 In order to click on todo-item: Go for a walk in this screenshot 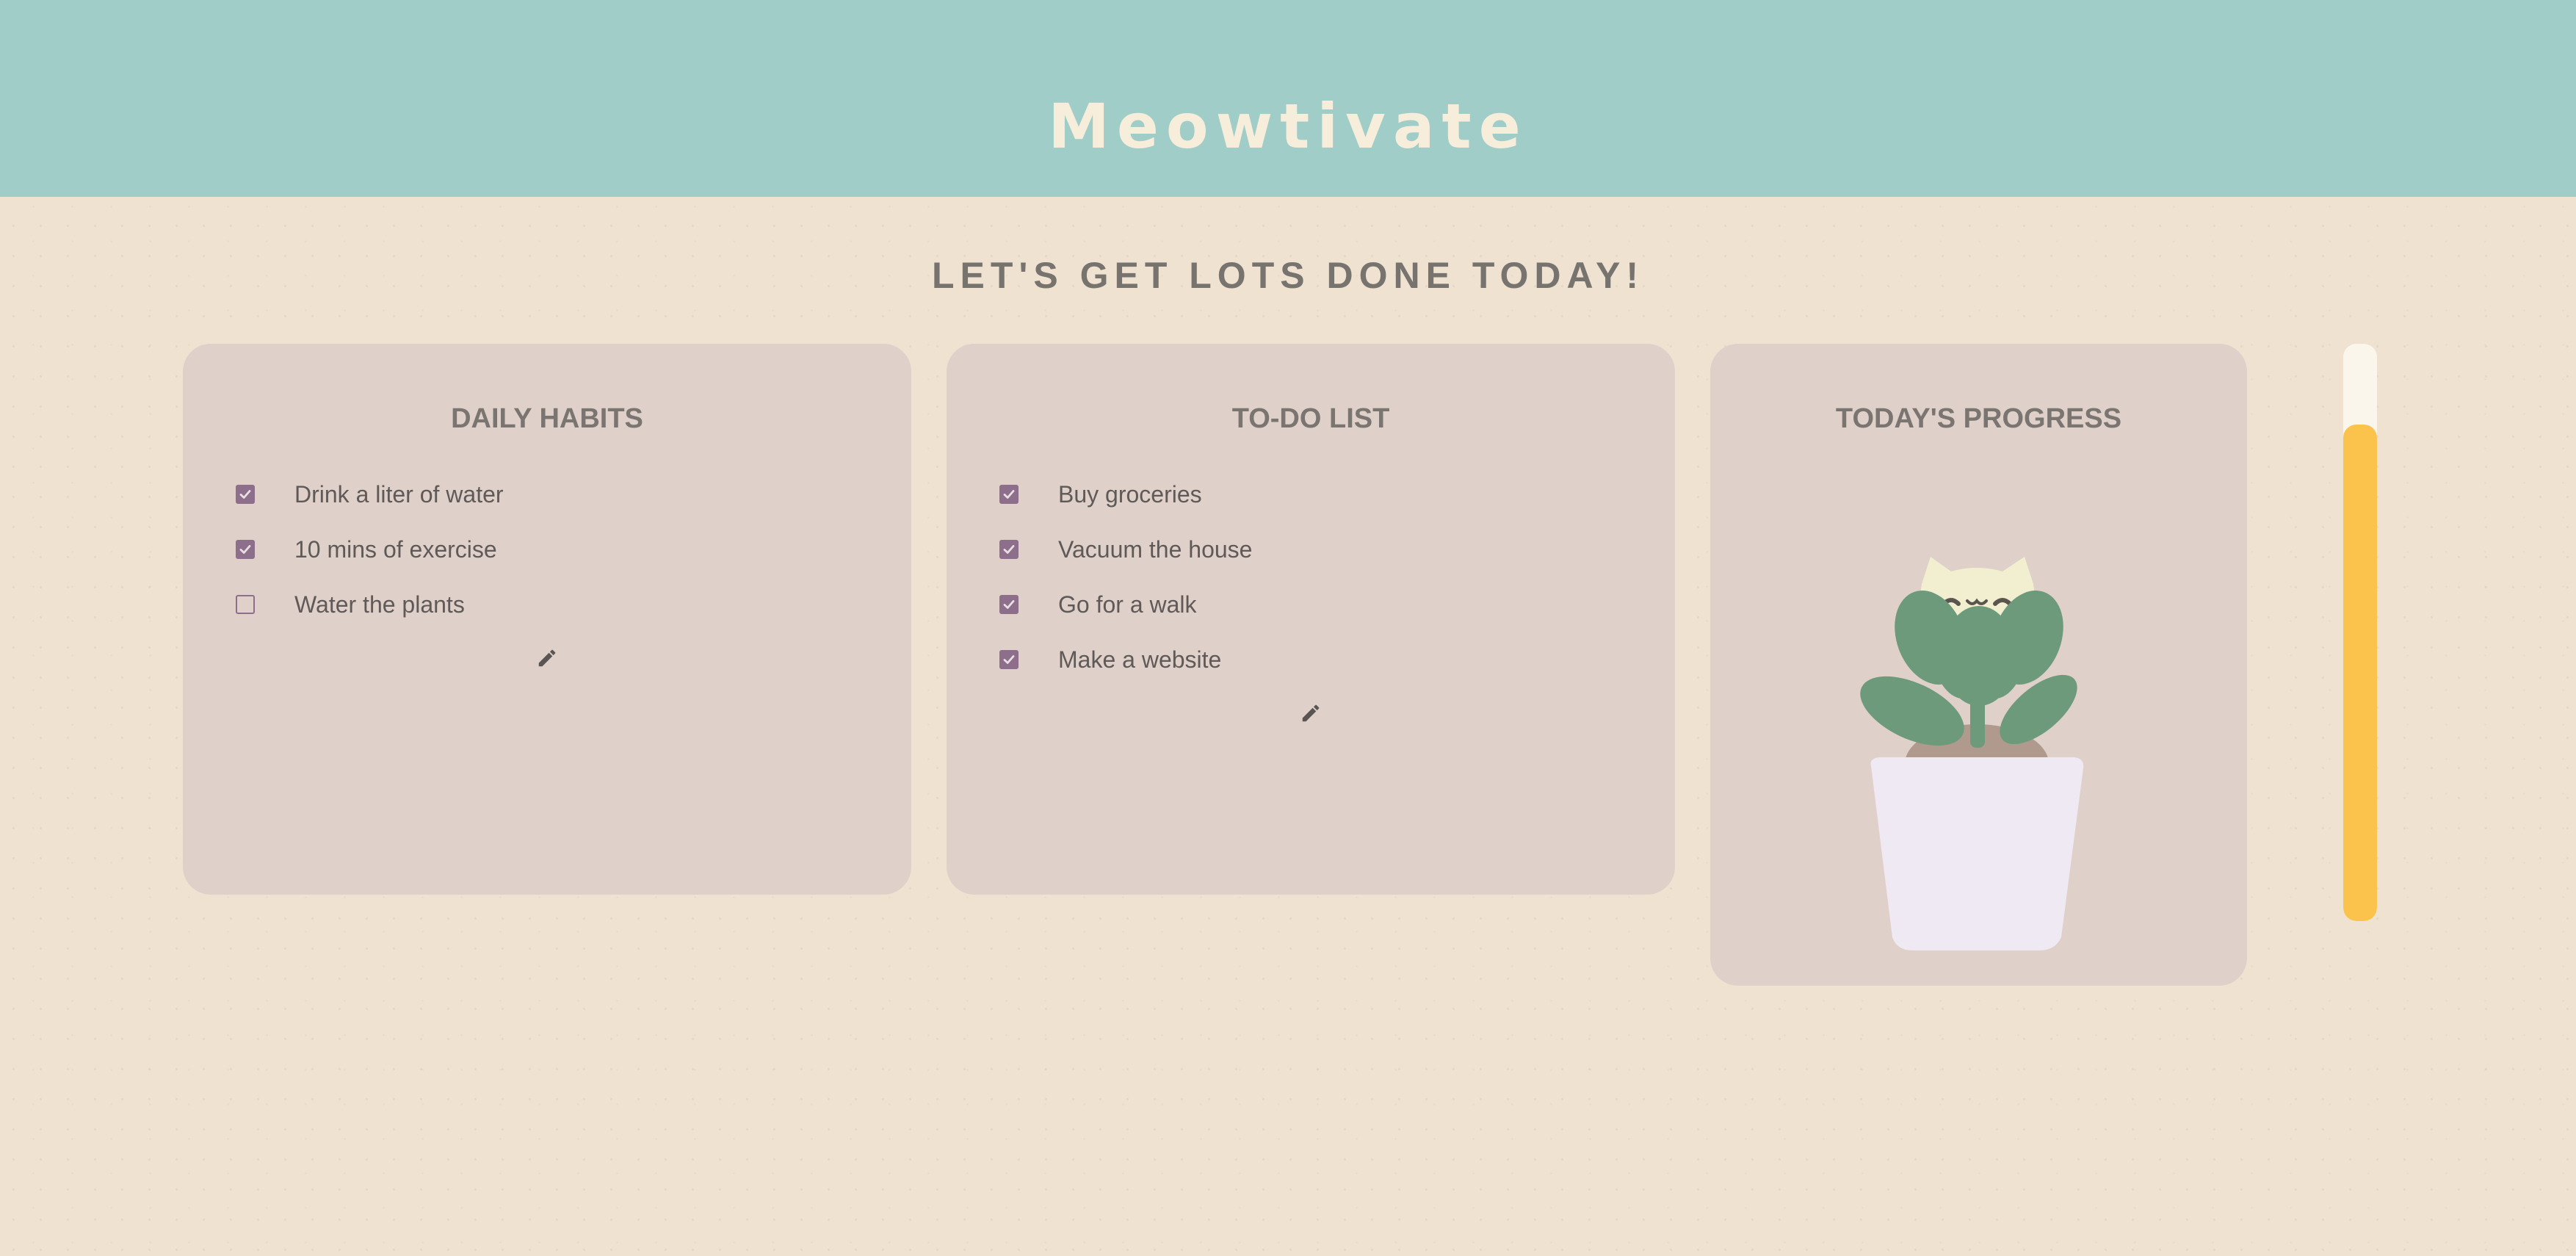, I will do `click(1098, 605)`.